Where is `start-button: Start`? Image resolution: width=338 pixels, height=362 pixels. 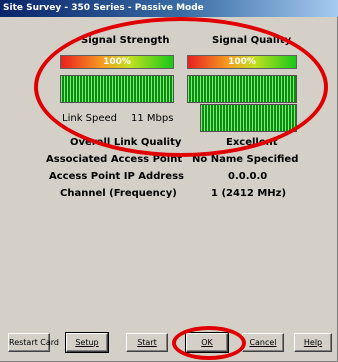
start-button: Start is located at coordinates (147, 342).